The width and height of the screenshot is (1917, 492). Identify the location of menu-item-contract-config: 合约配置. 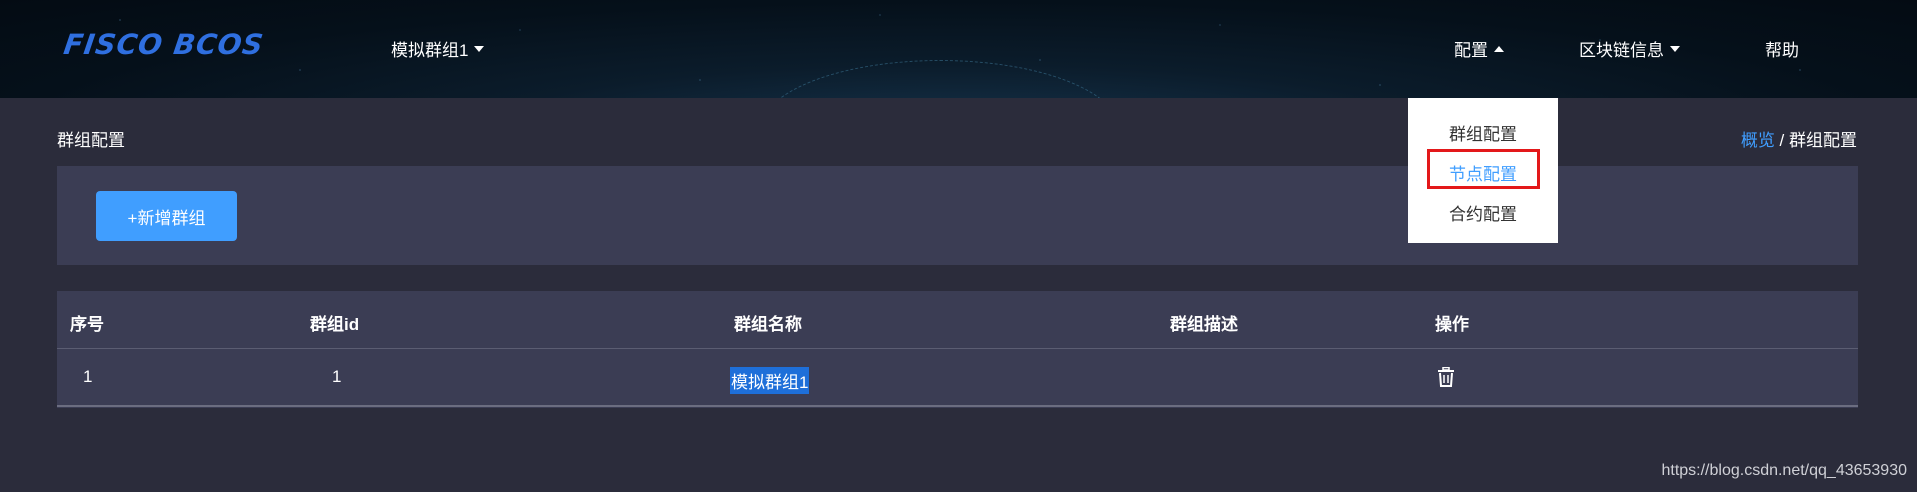
(1483, 212).